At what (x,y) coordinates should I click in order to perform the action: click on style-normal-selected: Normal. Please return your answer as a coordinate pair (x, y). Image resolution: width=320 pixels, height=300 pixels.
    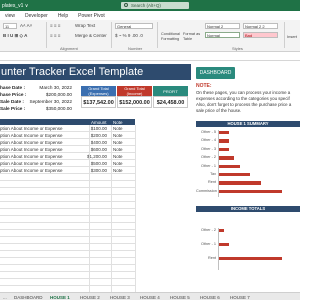
    Looking at the image, I should click on (222, 35).